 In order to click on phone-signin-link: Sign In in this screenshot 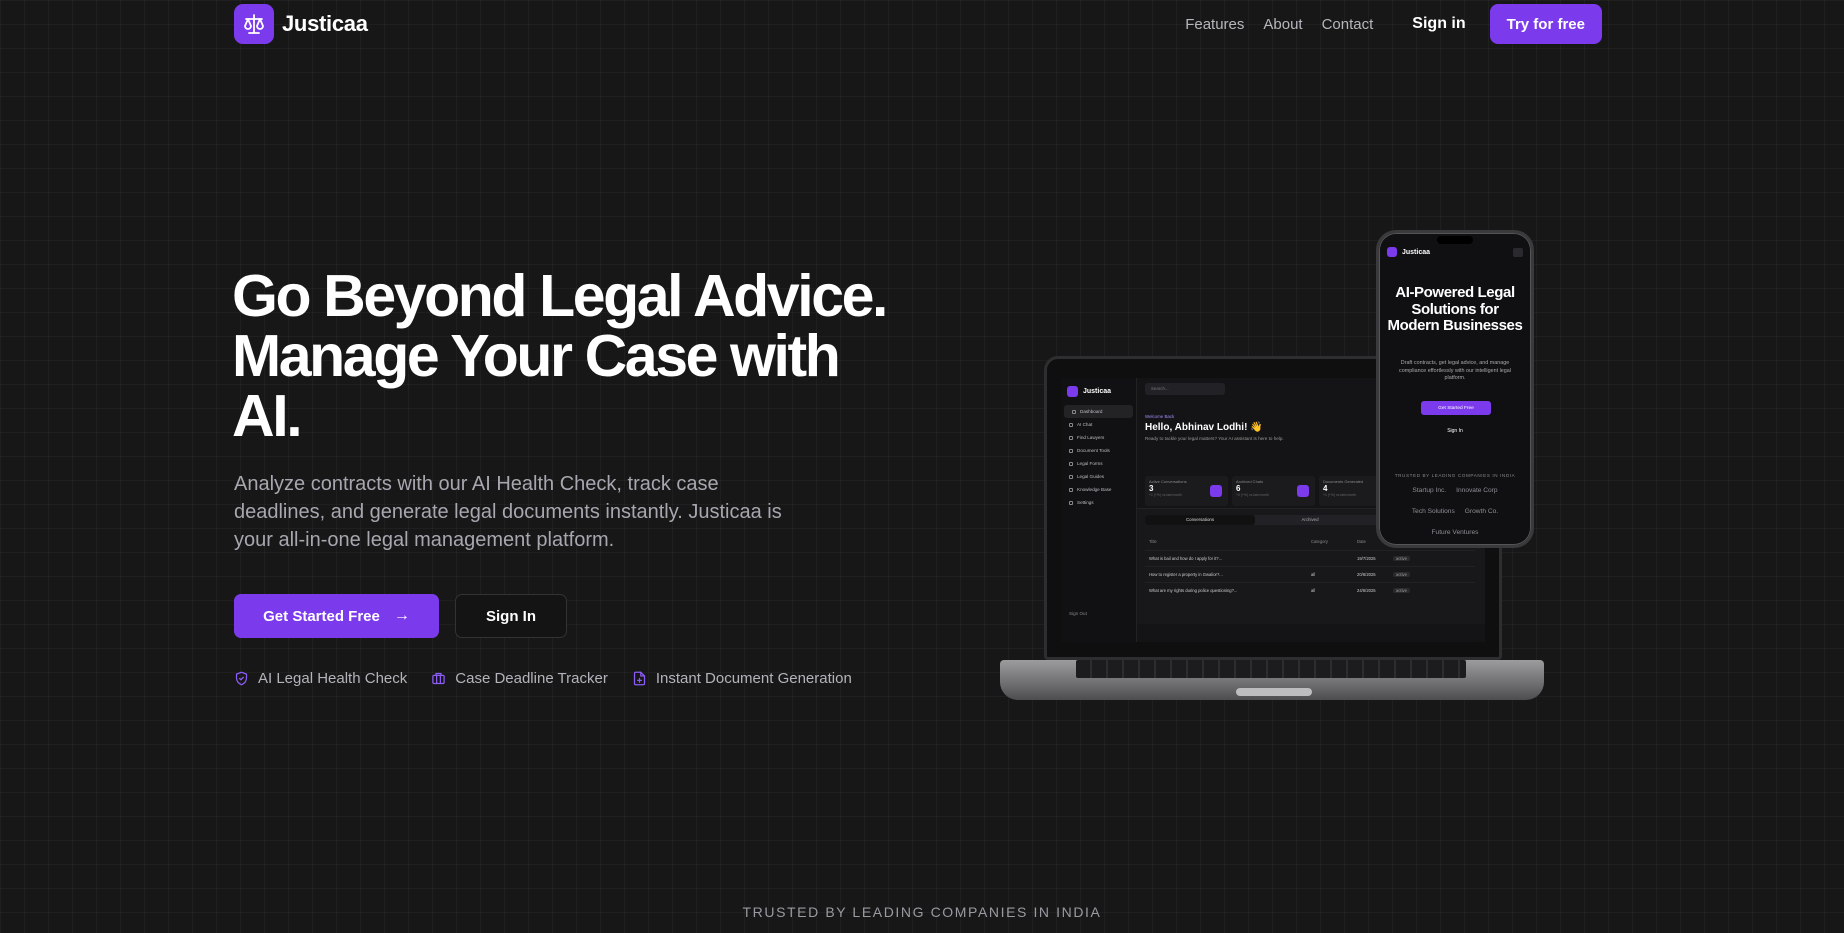, I will do `click(1455, 431)`.